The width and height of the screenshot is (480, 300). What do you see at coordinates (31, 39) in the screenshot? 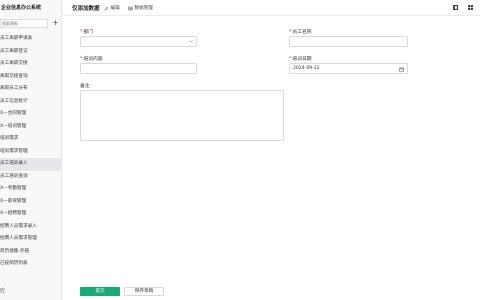
I see `sidebar-menu-item: 员工离职申请表` at bounding box center [31, 39].